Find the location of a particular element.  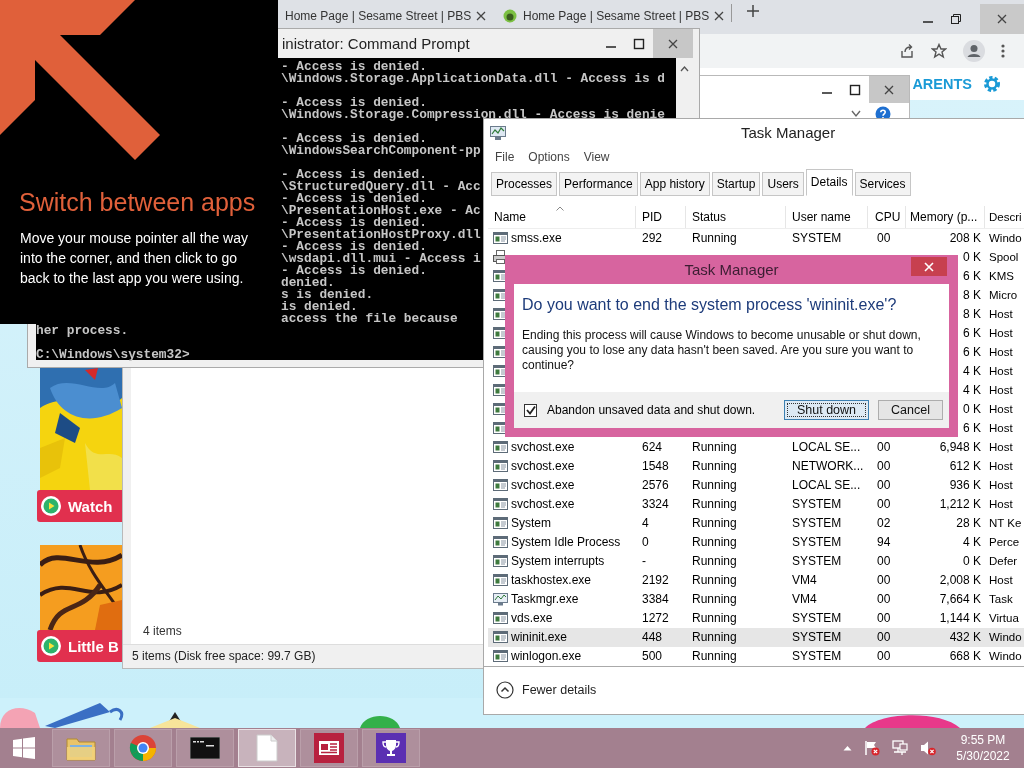

tab: App history is located at coordinates (674, 183).